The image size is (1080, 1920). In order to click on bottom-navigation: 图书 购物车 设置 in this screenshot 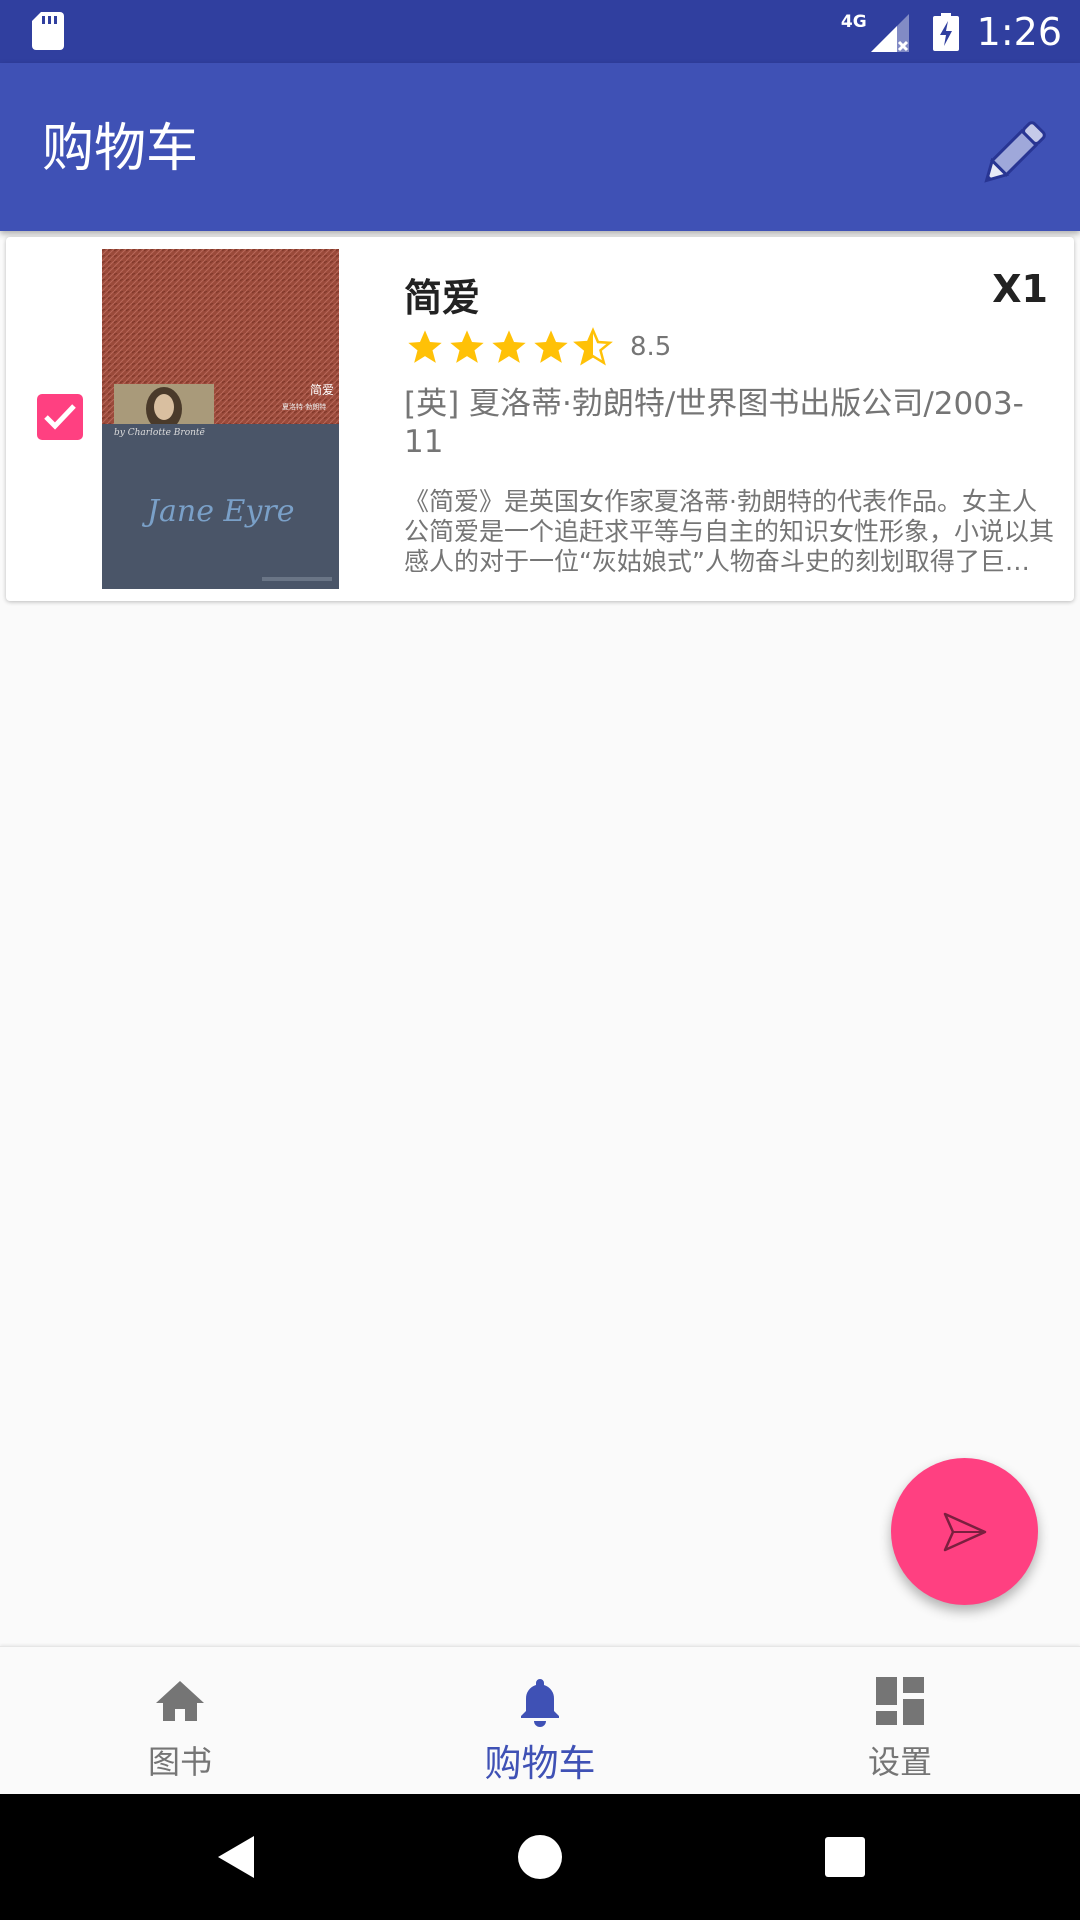, I will do `click(540, 1720)`.